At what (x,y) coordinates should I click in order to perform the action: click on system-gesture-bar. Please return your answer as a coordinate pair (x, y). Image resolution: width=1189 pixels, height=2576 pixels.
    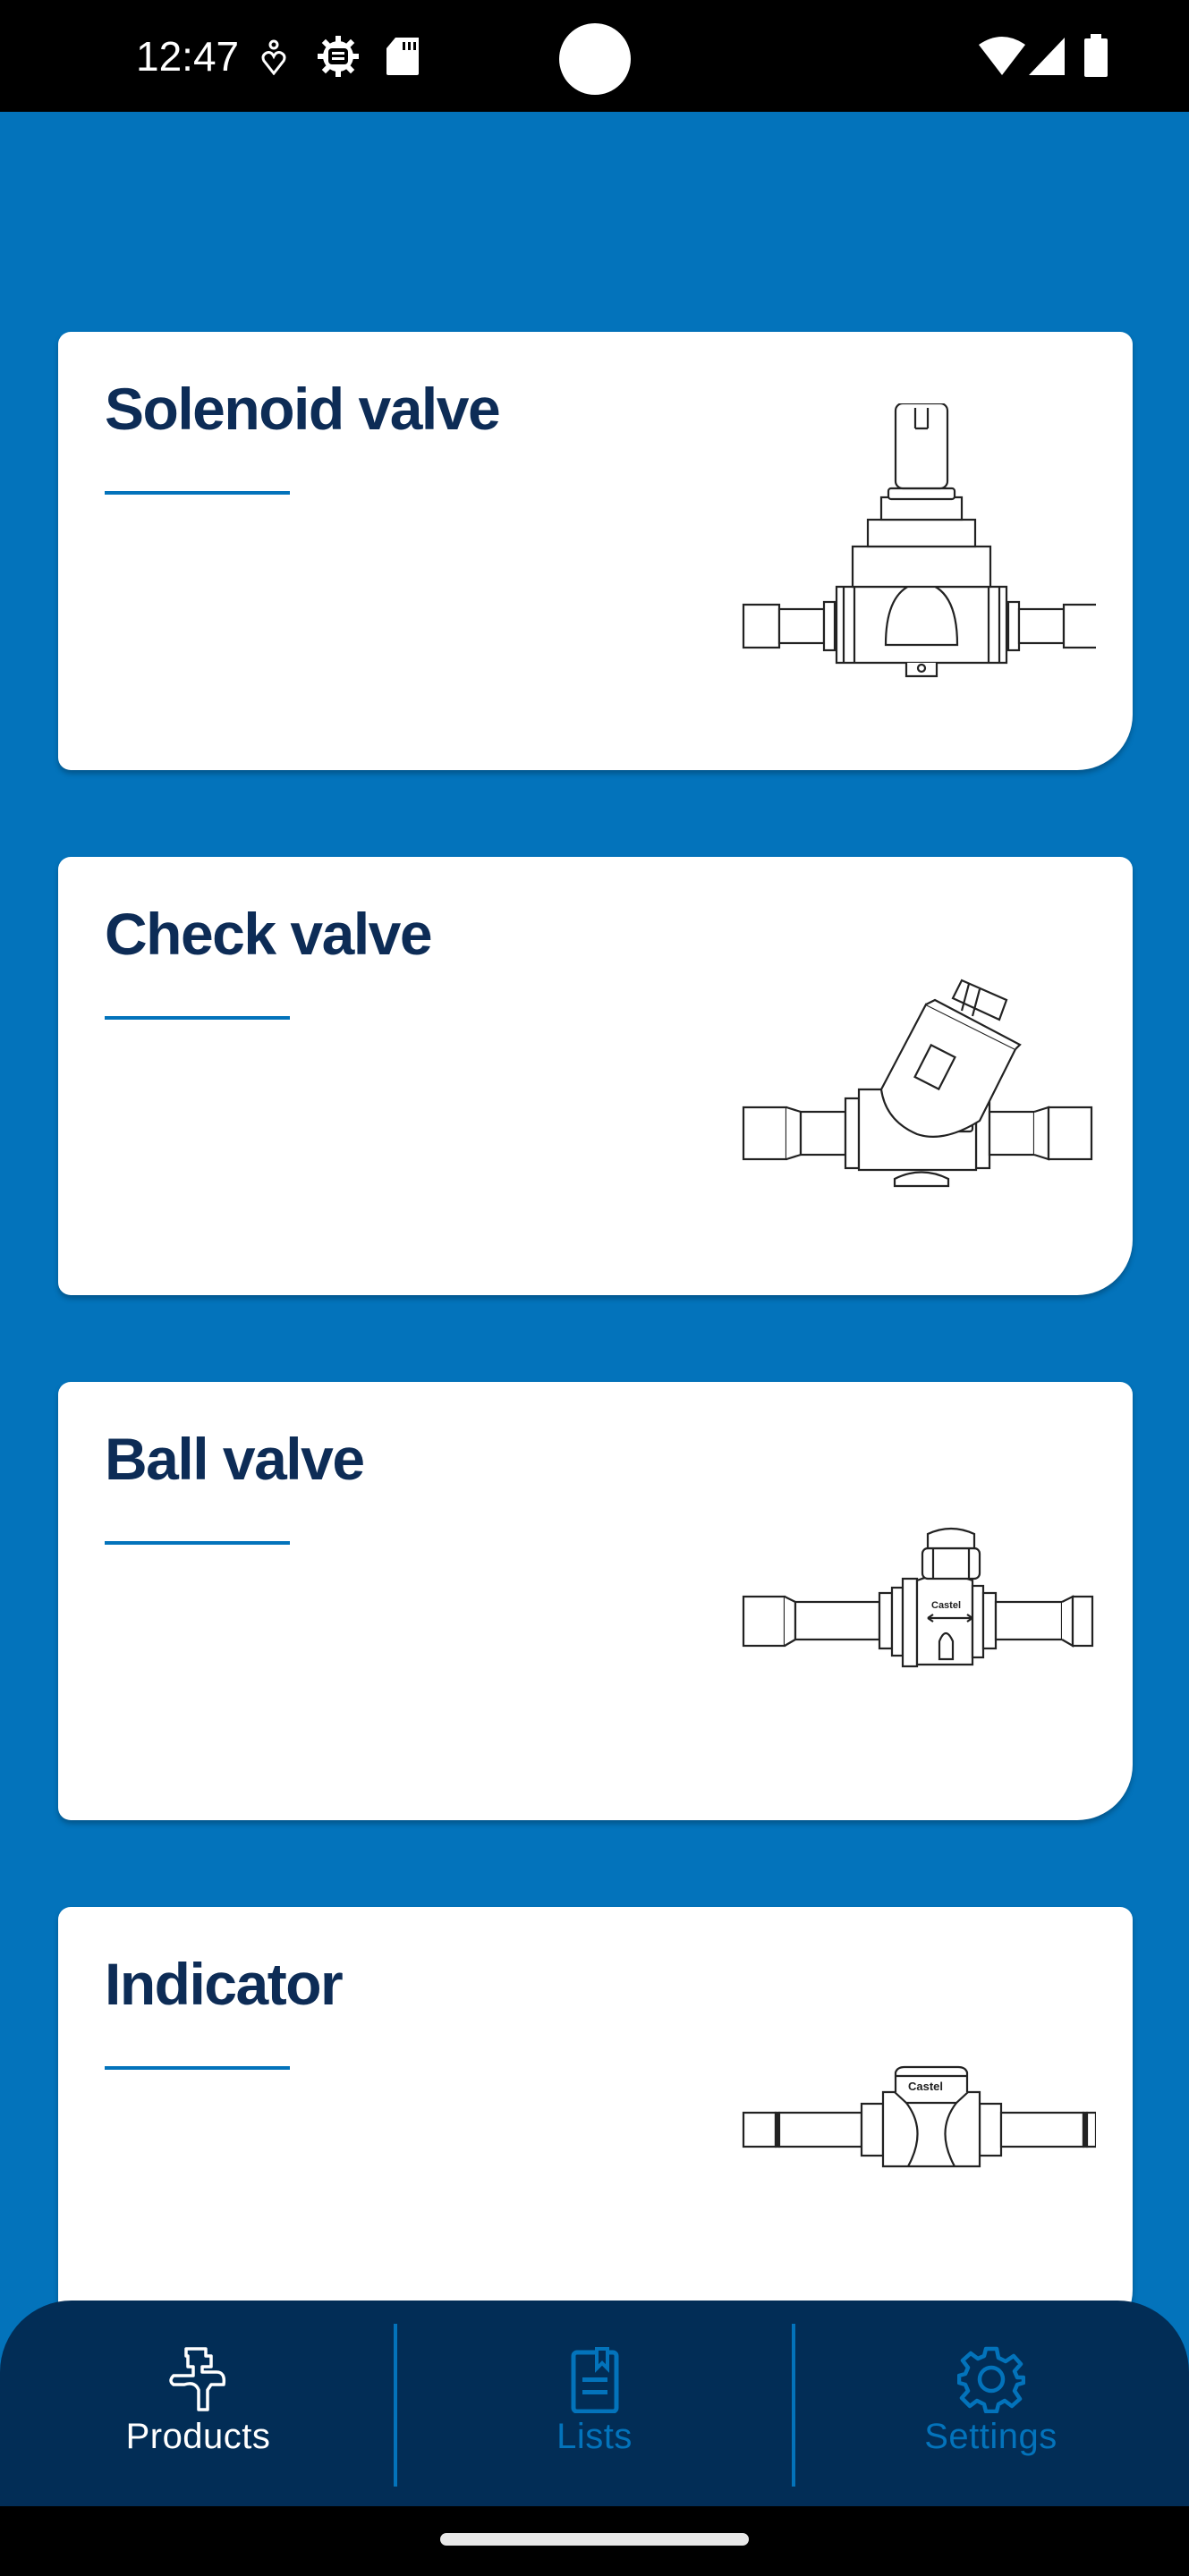
    Looking at the image, I should click on (594, 2541).